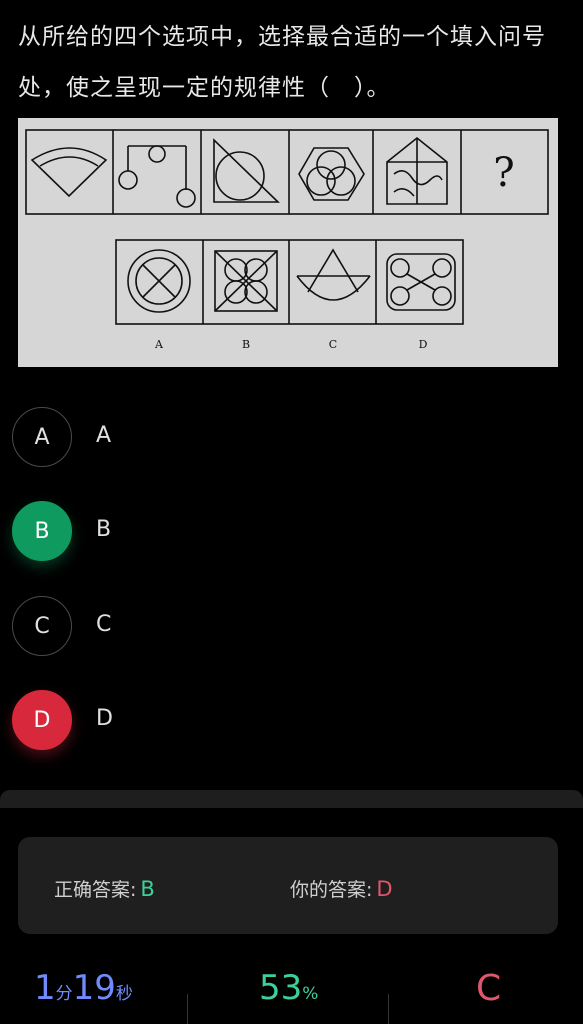  What do you see at coordinates (282, 62) in the screenshot?
I see `question-text: 从所给的四个选项中，选择最合适的一个填入问号处，使之呈现一定的规律性（ ）。` at bounding box center [282, 62].